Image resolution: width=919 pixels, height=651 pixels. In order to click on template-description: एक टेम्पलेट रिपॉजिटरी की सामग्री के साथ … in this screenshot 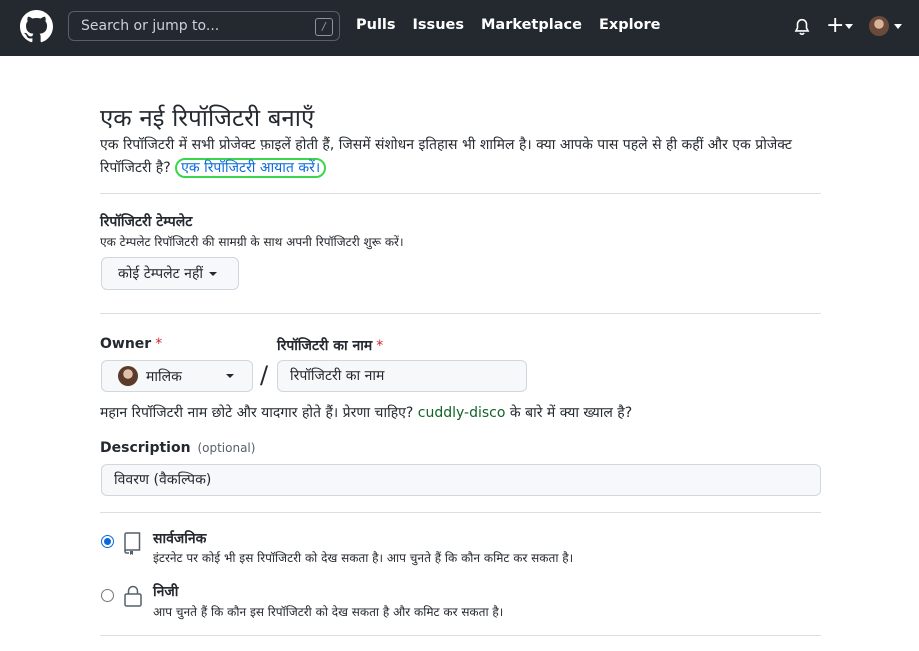, I will do `click(252, 242)`.